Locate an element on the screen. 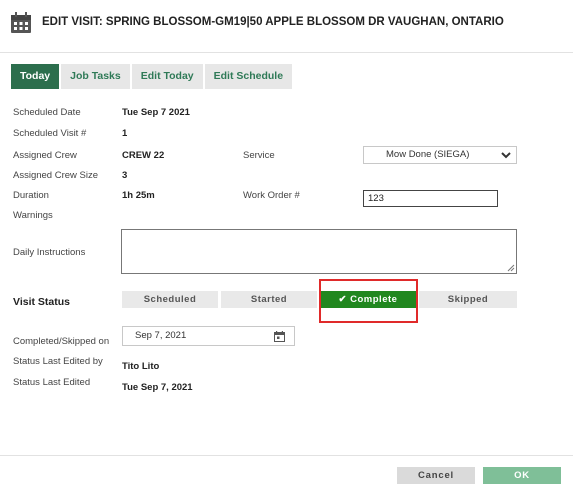 This screenshot has width=573, height=492. warnings-label: Warnings is located at coordinates (33, 215).